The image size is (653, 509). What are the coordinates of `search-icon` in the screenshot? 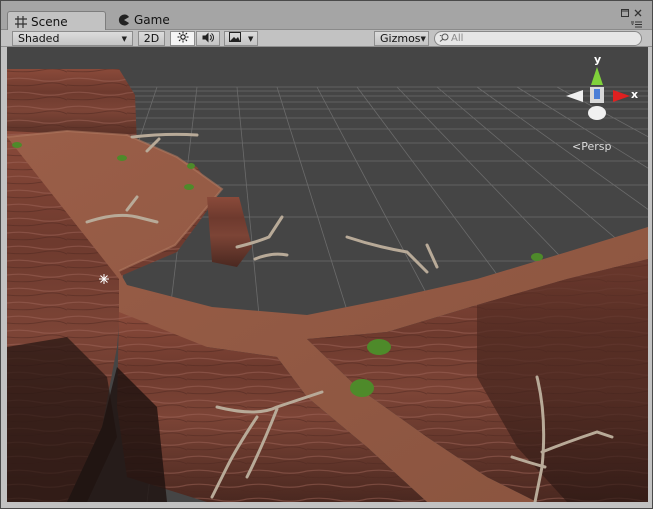 It's located at (444, 38).